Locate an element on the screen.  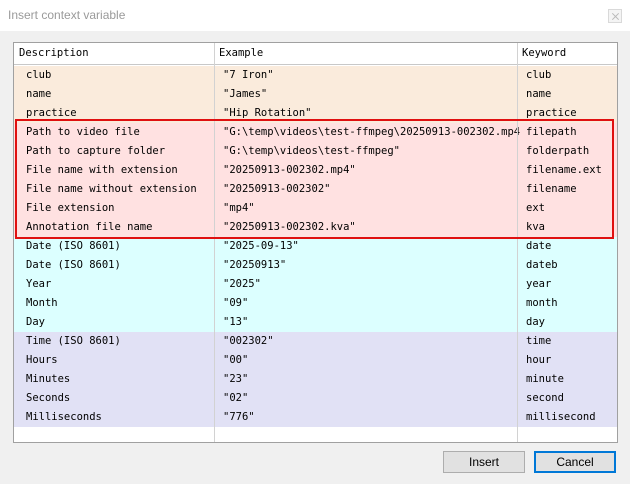
example-cell: "20250913" is located at coordinates (255, 265).